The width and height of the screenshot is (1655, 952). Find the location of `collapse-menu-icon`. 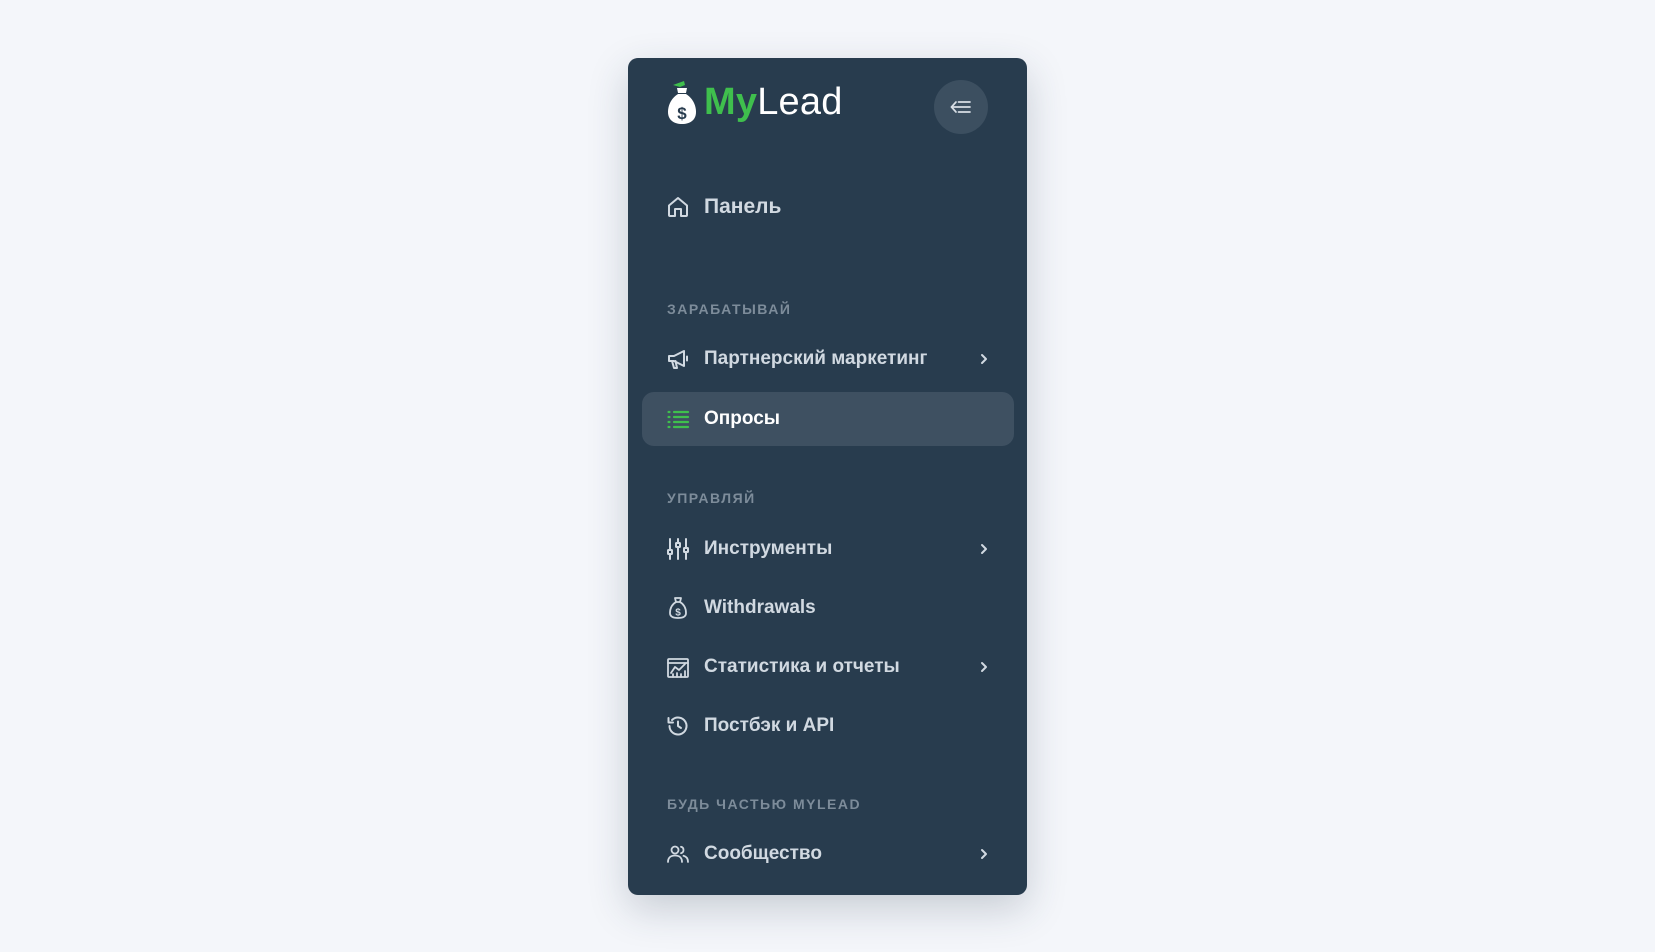

collapse-menu-icon is located at coordinates (960, 107).